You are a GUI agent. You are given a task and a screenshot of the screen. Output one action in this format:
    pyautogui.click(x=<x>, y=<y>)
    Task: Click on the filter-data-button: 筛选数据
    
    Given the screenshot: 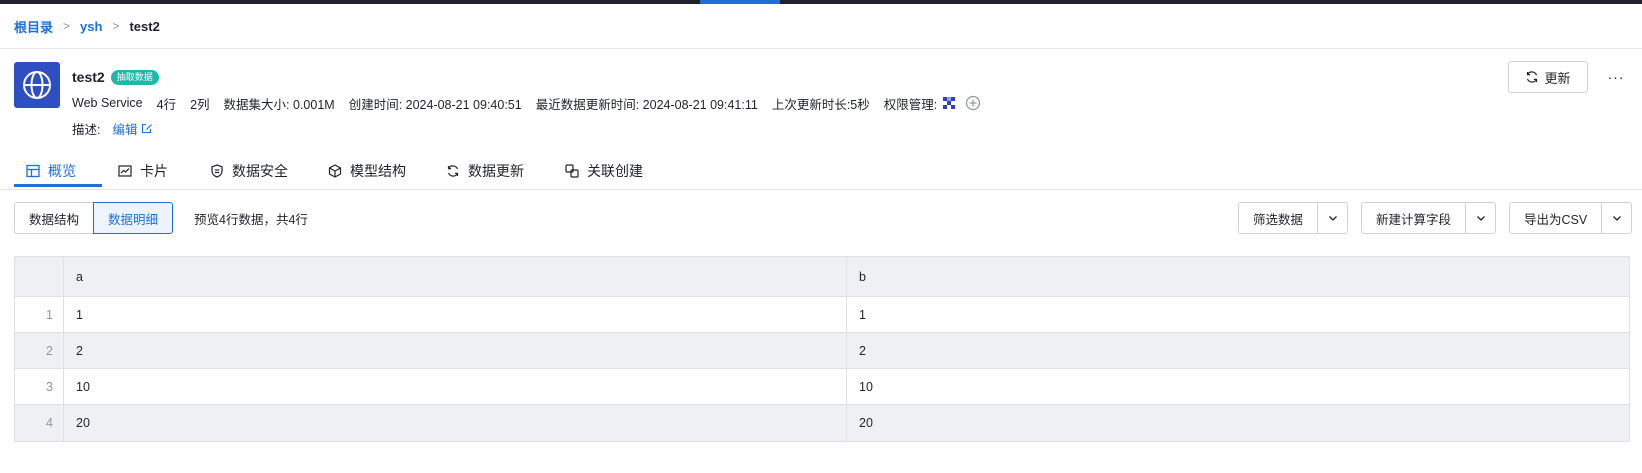 What is the action you would take?
    pyautogui.click(x=1278, y=218)
    